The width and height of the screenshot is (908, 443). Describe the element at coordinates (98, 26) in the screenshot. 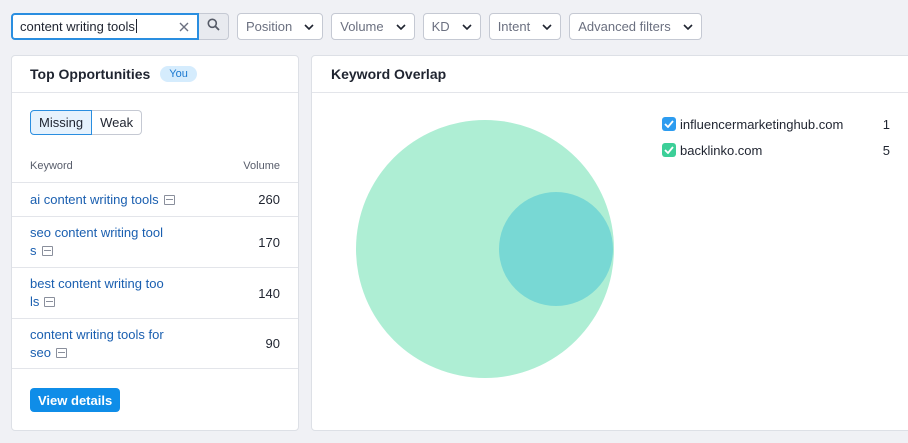

I see `search-input-value: content writing tools` at that location.